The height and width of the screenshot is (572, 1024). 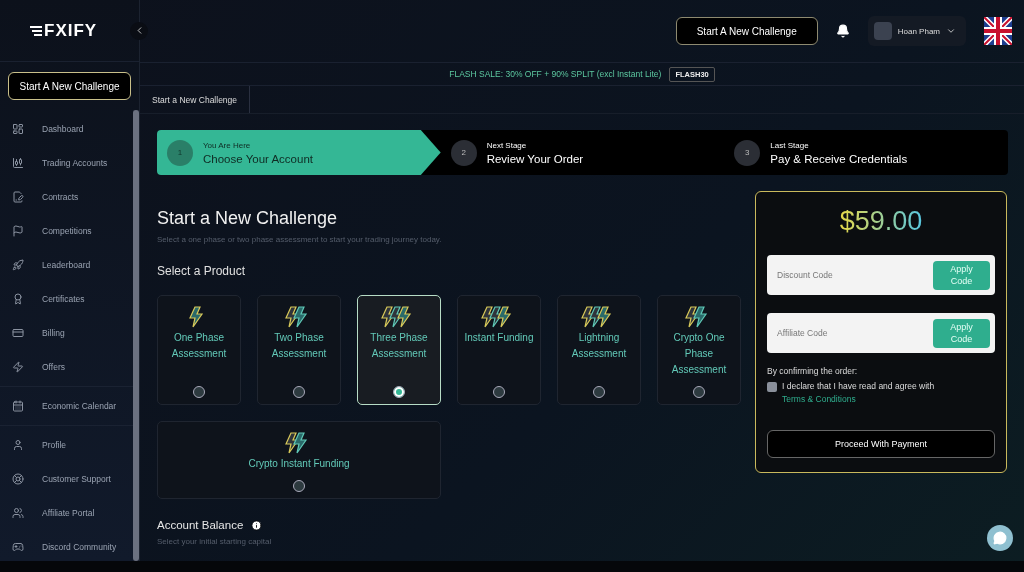 What do you see at coordinates (258, 158) in the screenshot?
I see `step-title: Choose Your Account` at bounding box center [258, 158].